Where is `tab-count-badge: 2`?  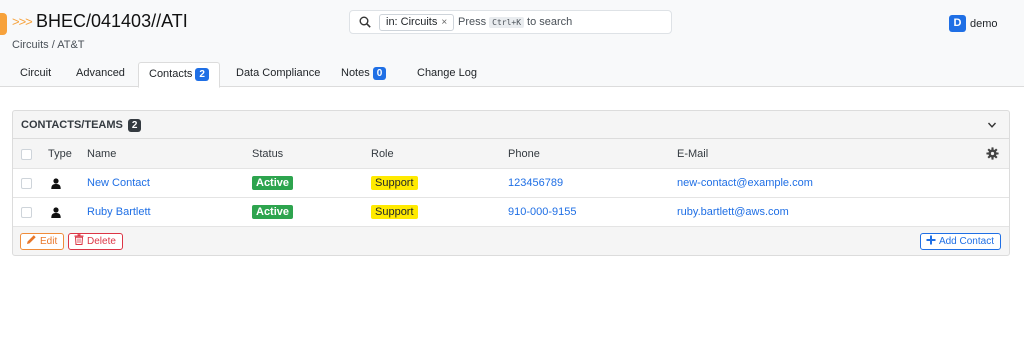 tab-count-badge: 2 is located at coordinates (202, 74).